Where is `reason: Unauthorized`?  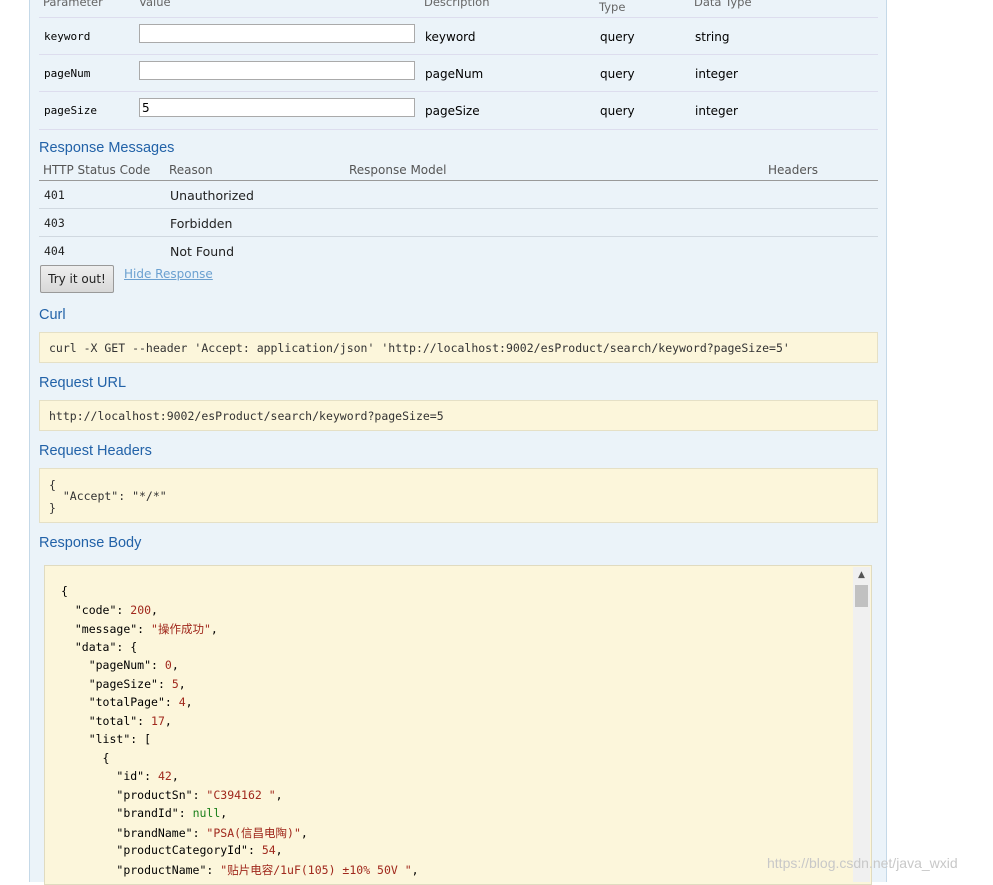 reason: Unauthorized is located at coordinates (212, 195).